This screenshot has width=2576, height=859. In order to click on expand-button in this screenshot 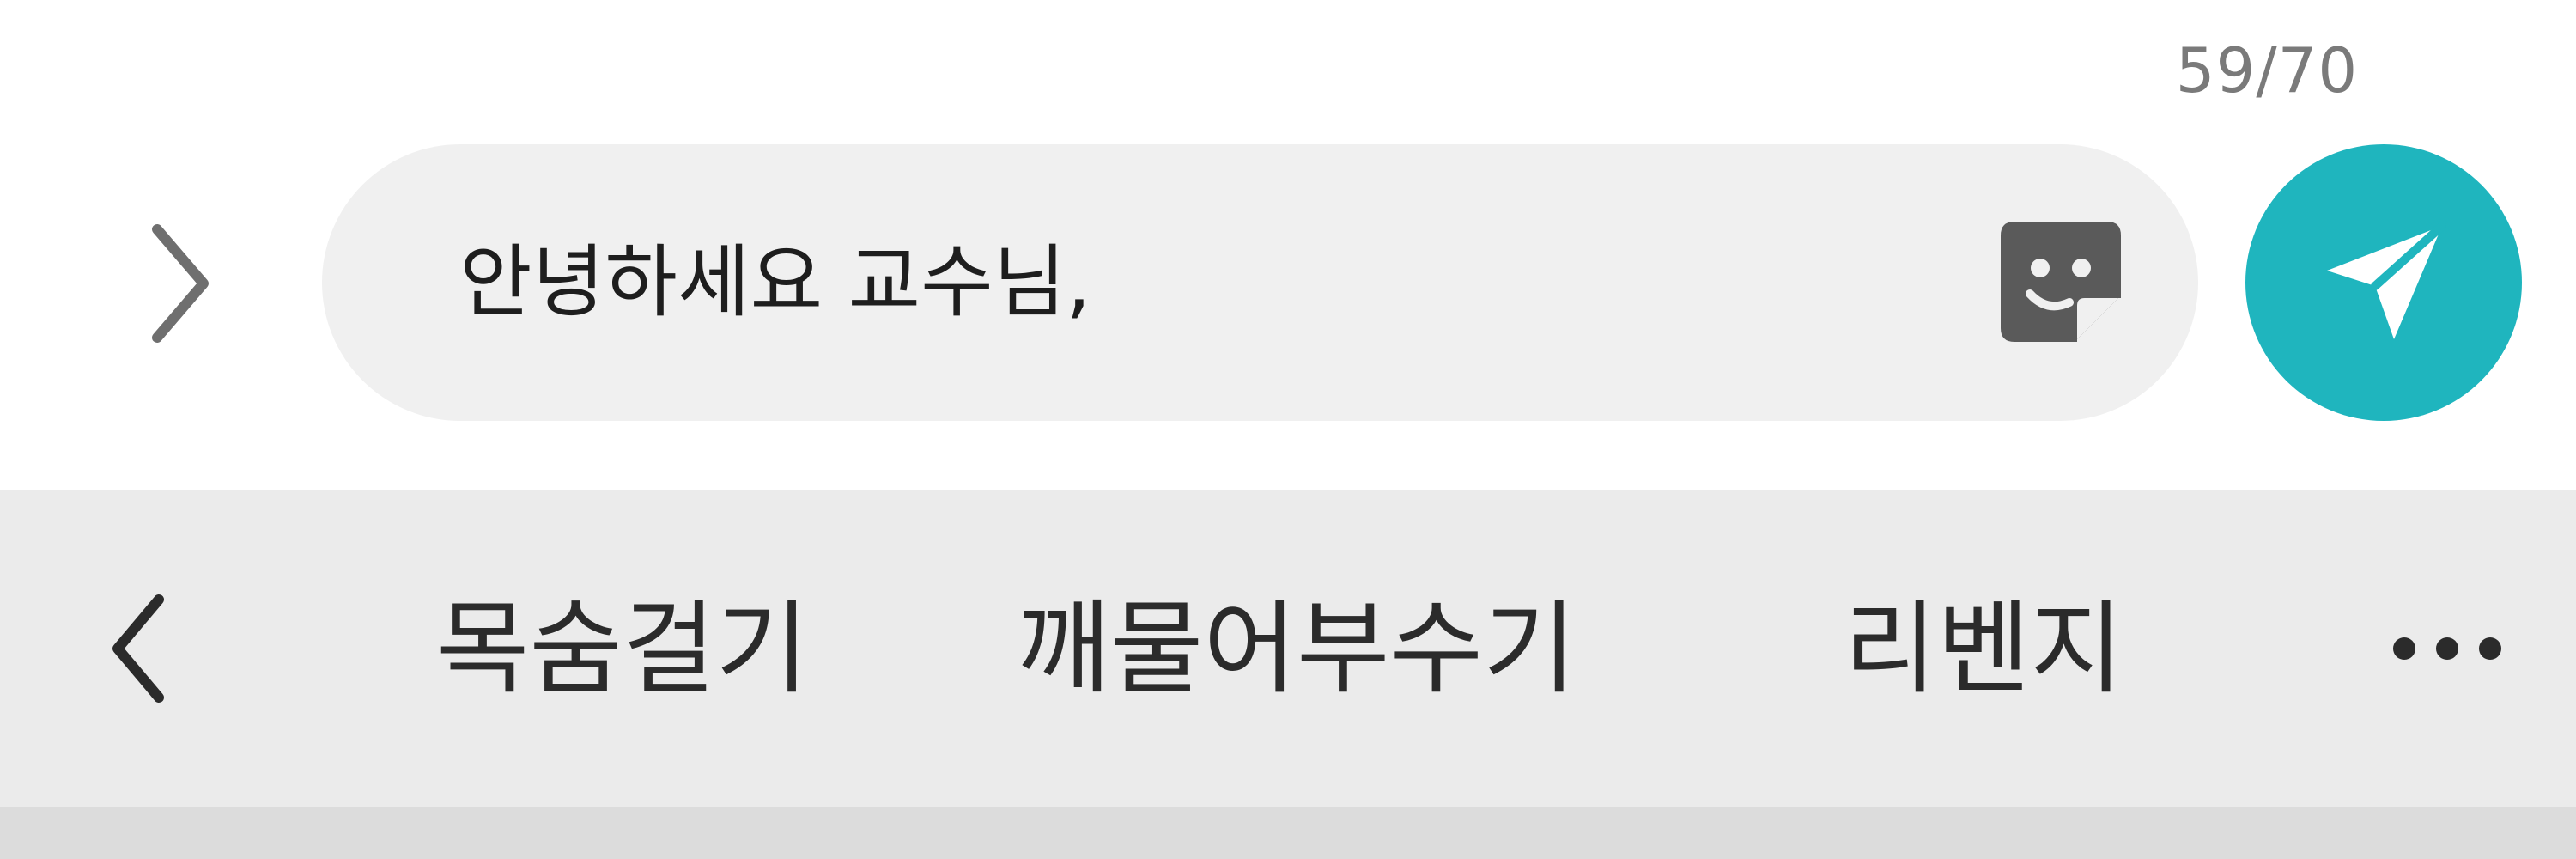, I will do `click(180, 283)`.